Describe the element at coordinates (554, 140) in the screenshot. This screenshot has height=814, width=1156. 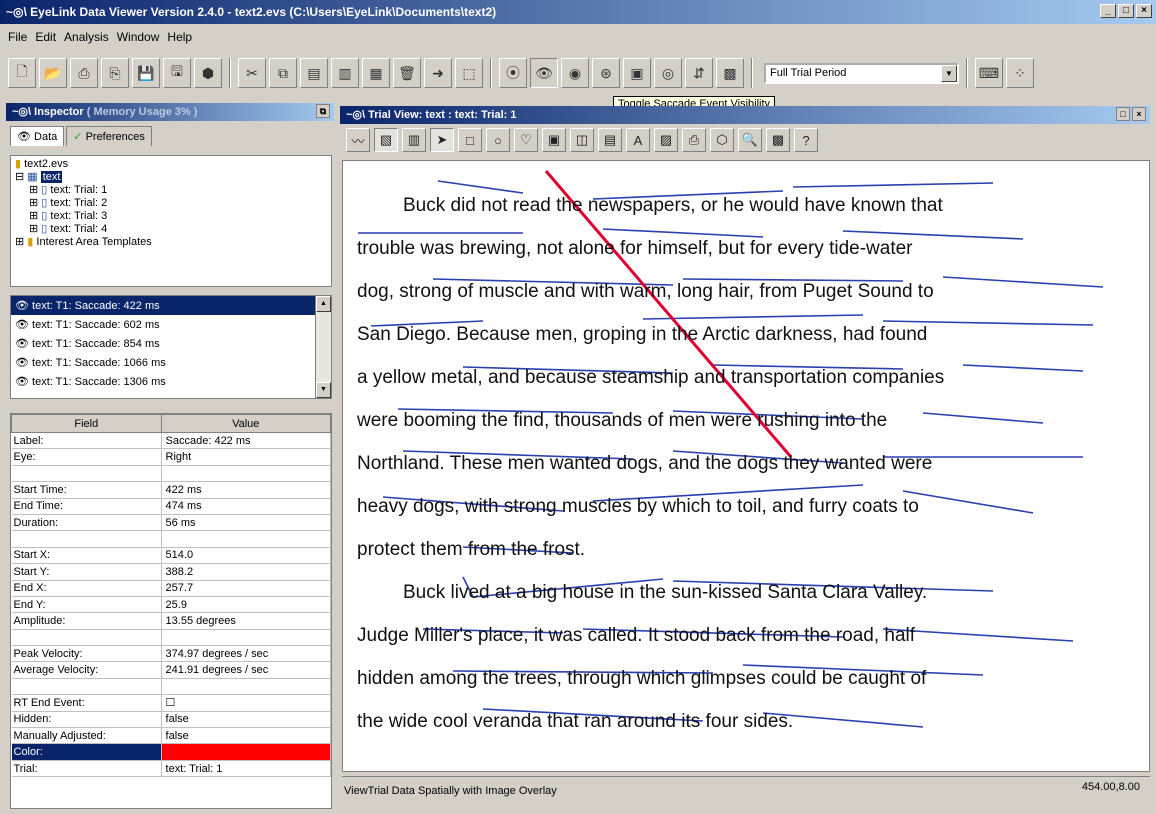
I see `save-ia-icon: ▣` at that location.